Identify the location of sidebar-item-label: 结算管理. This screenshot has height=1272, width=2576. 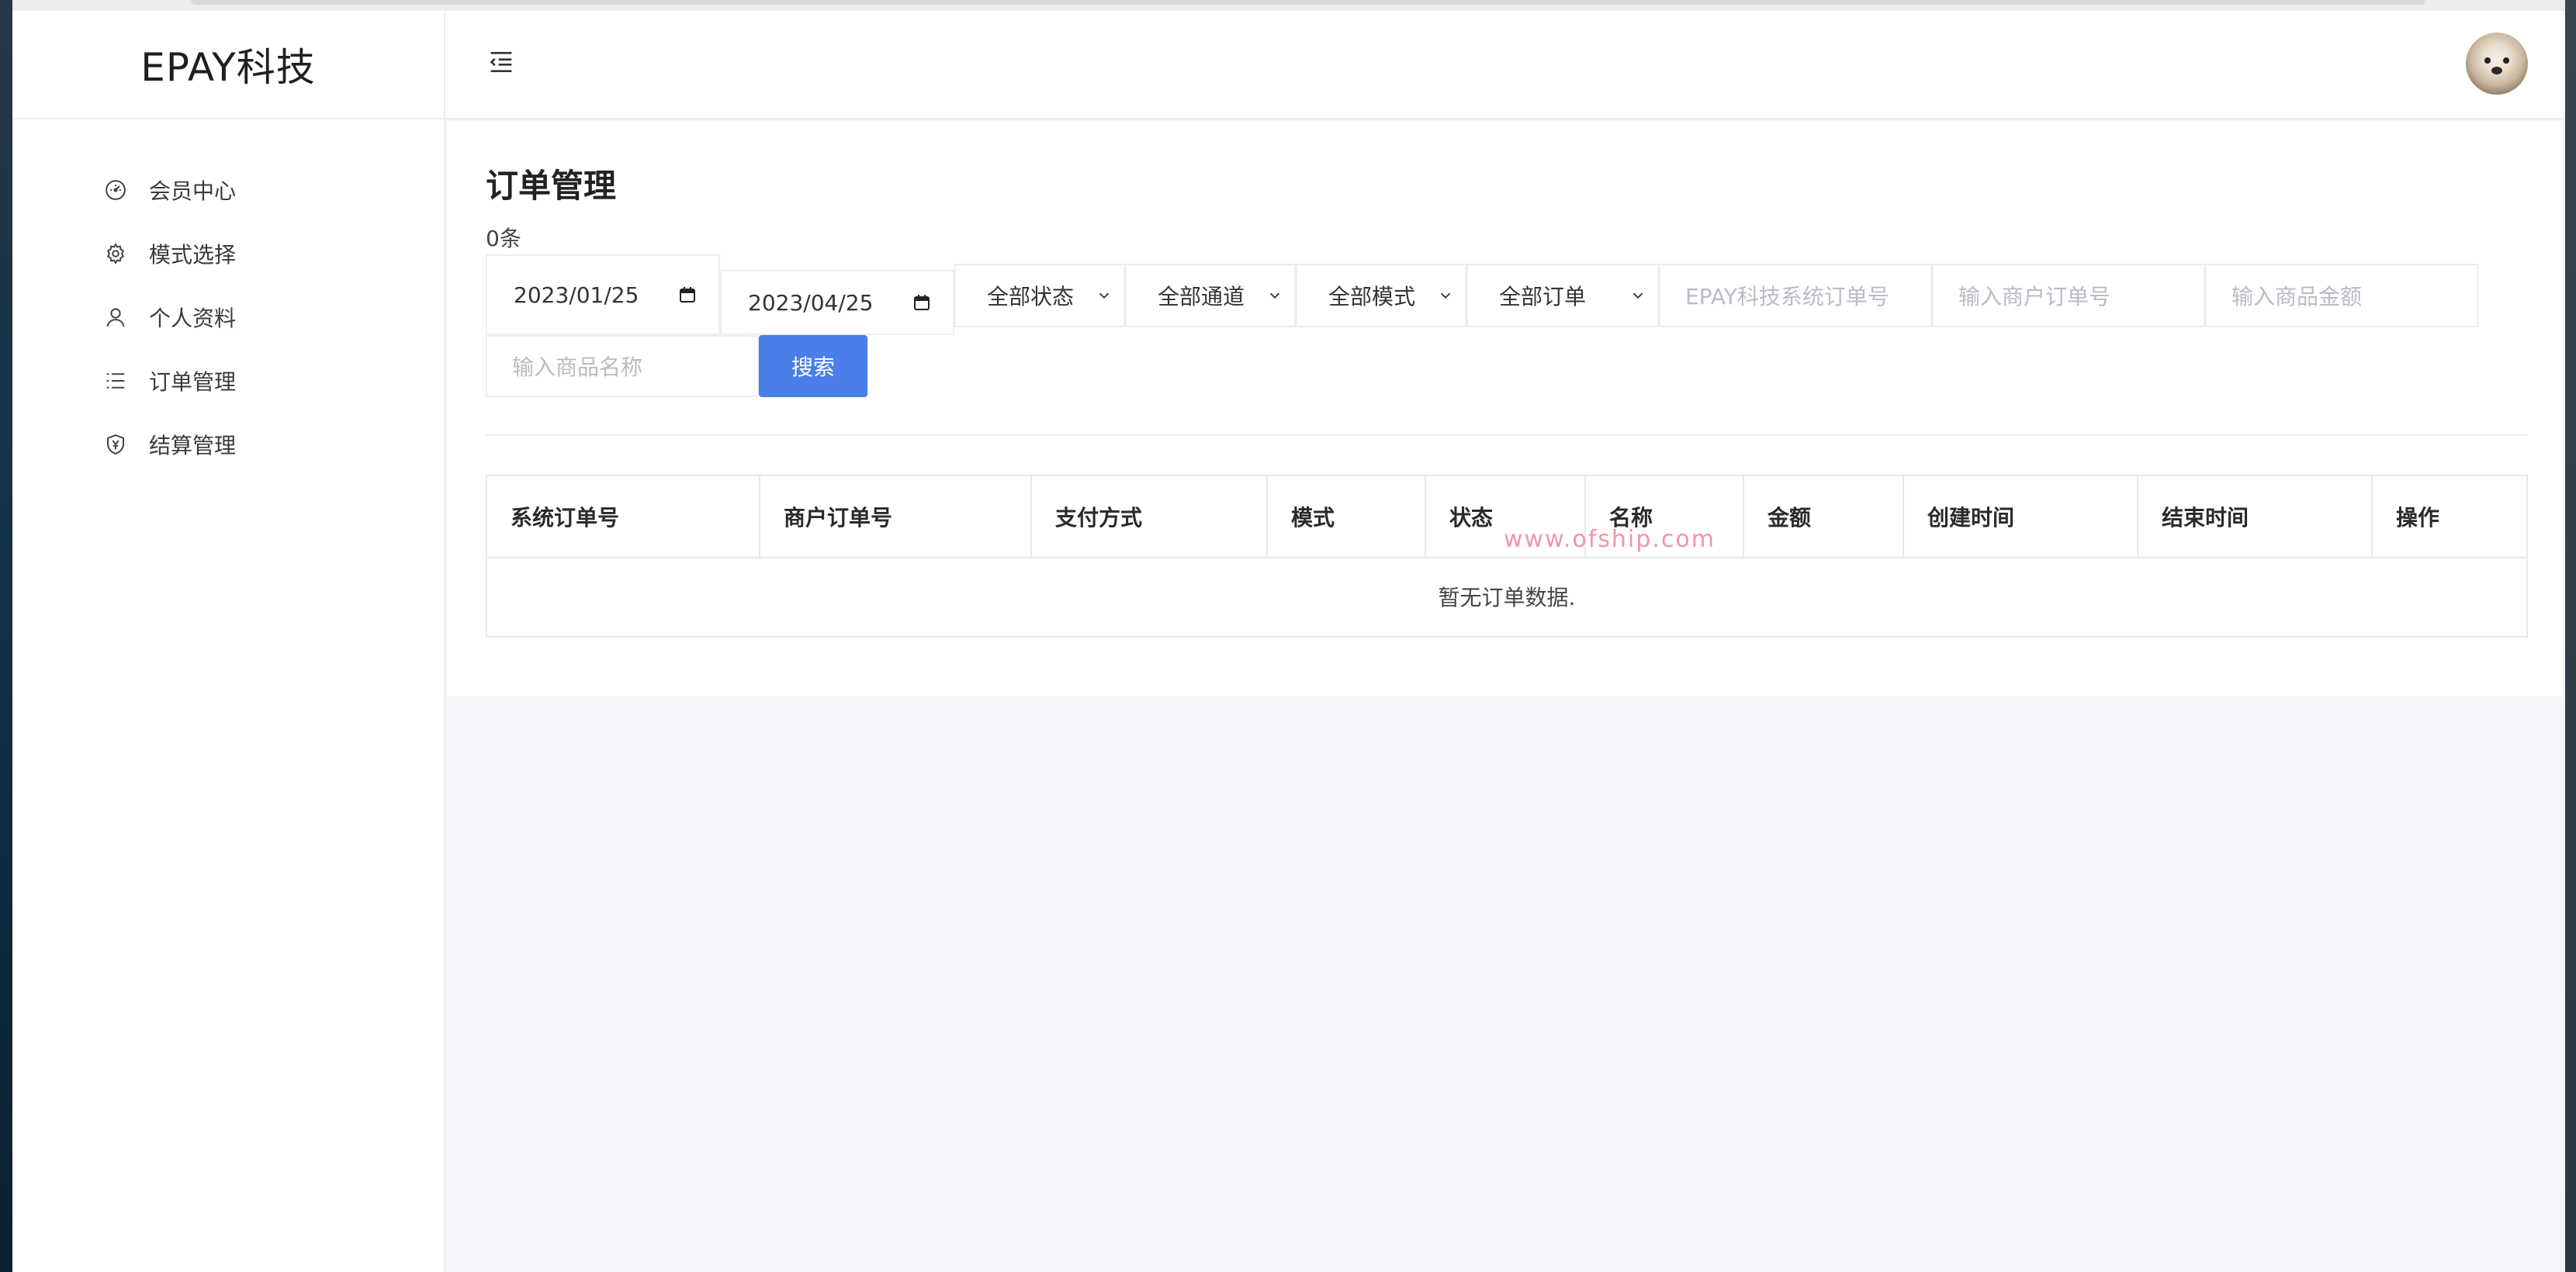
(193, 445).